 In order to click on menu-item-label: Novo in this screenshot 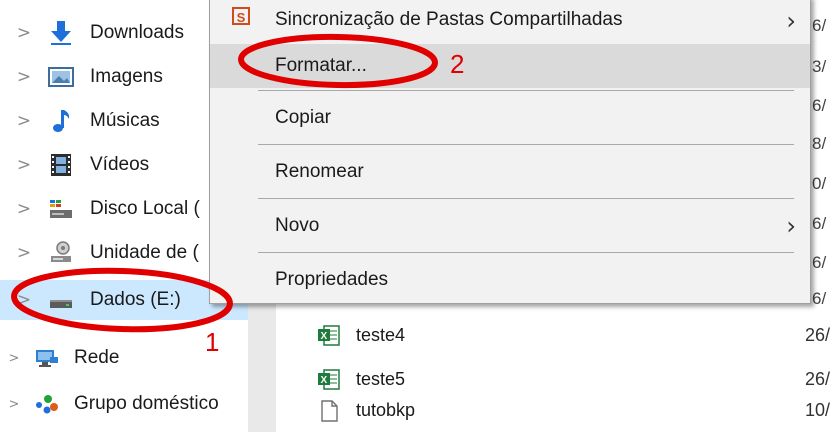, I will do `click(297, 225)`.